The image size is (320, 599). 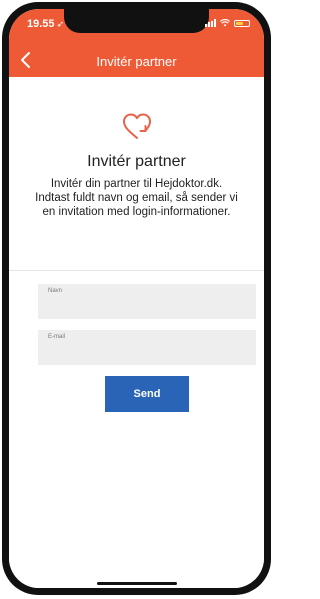 I want to click on name-field: Navn, so click(x=147, y=301).